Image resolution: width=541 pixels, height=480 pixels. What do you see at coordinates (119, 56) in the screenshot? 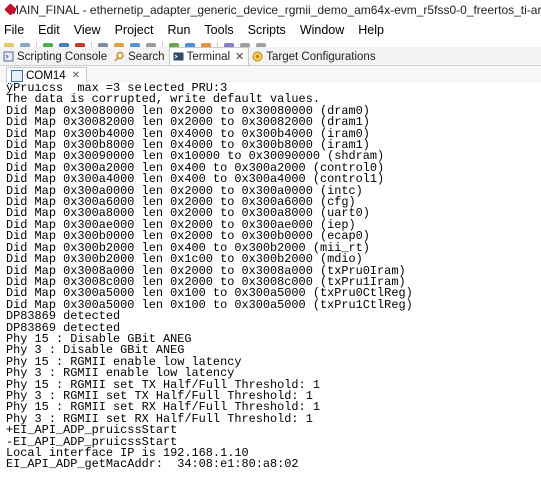
I see `search-icon` at bounding box center [119, 56].